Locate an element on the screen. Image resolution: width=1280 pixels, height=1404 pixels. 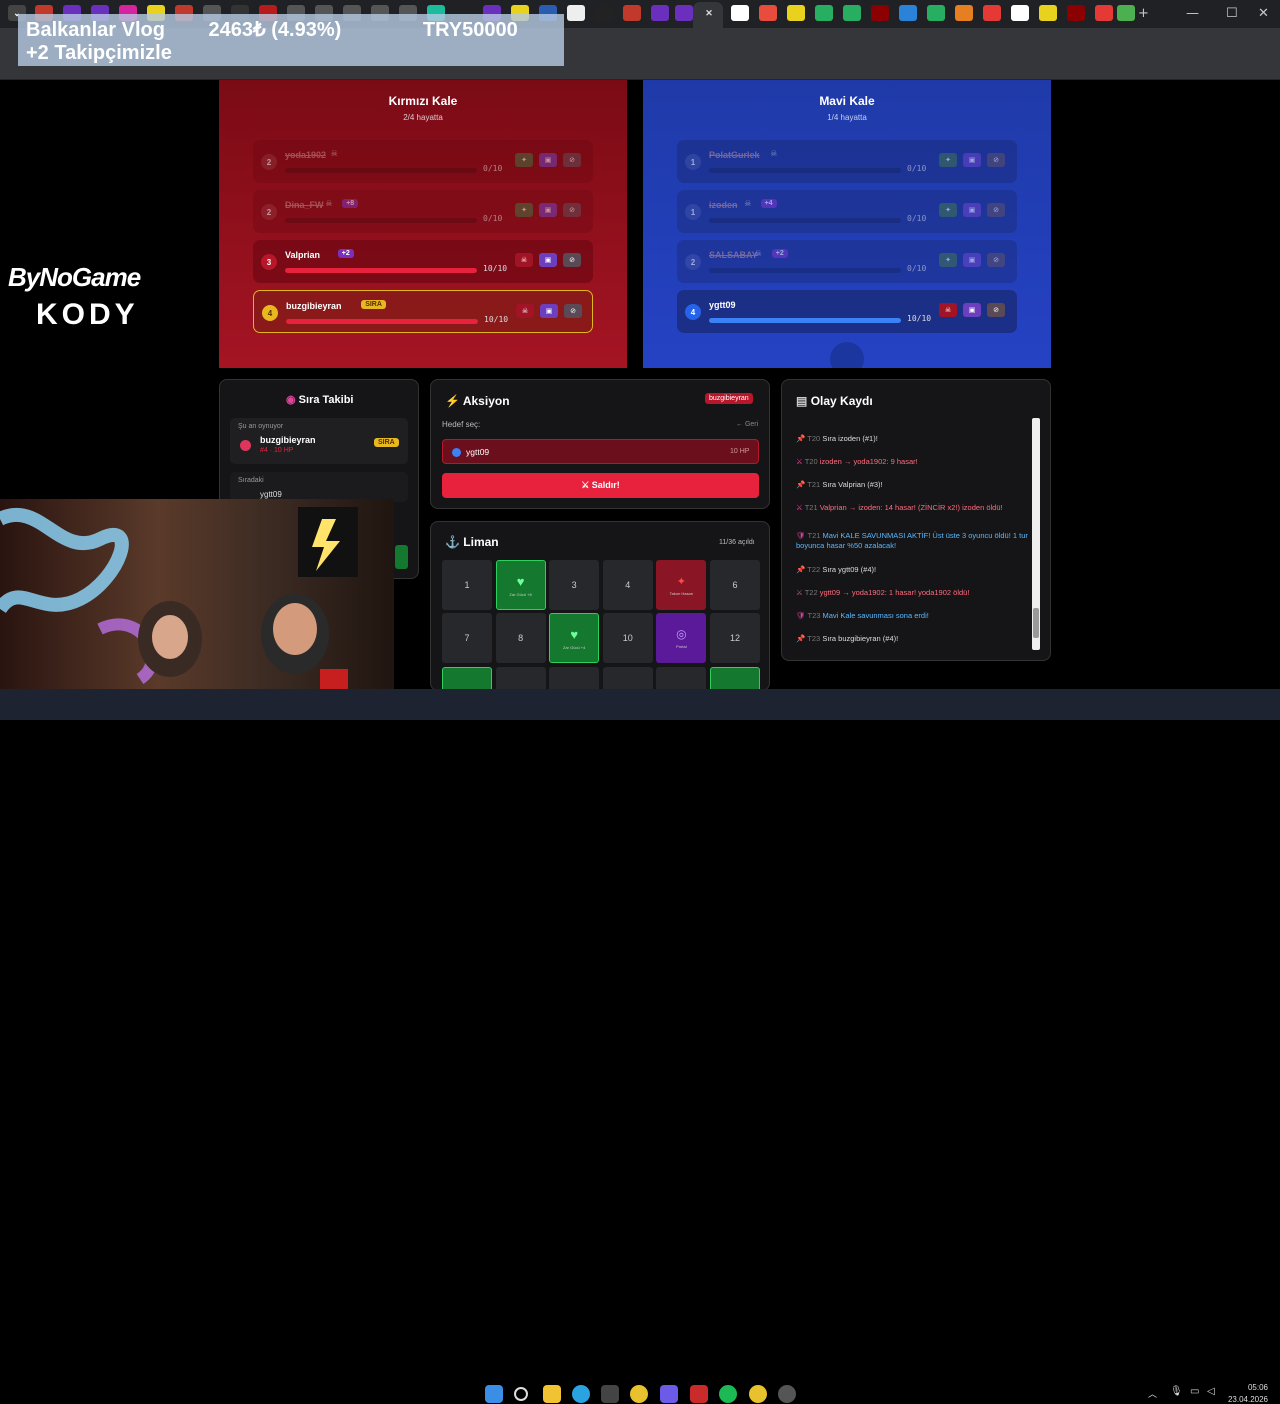
attack-button: ⚔ Saldır! is located at coordinates (600, 485).